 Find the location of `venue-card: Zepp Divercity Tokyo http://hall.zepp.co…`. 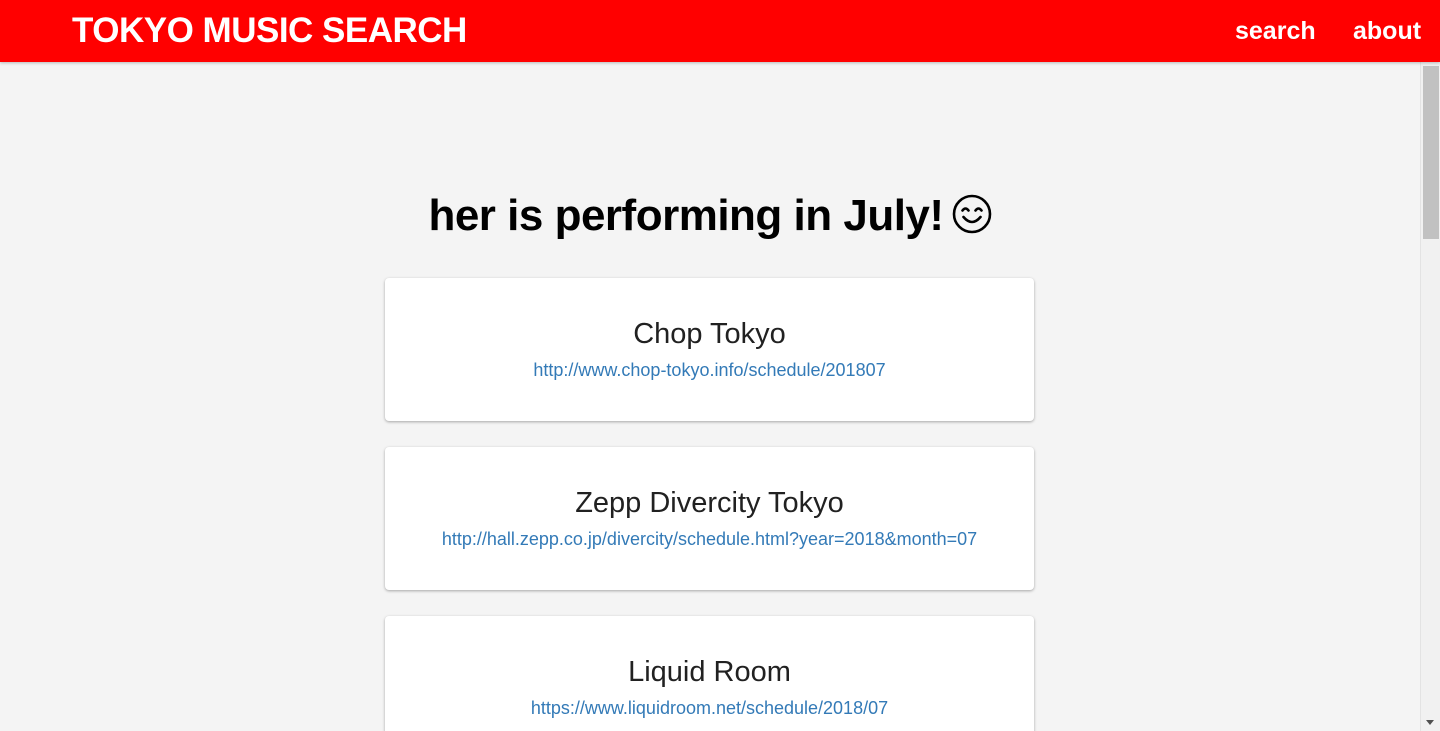

venue-card: Zepp Divercity Tokyo http://hall.zepp.co… is located at coordinates (709, 518).